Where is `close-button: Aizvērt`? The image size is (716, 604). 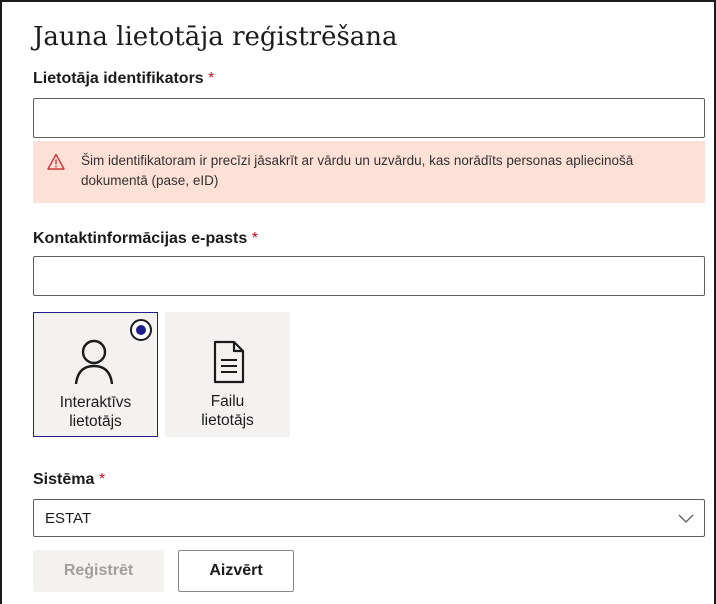
close-button: Aizvērt is located at coordinates (236, 571).